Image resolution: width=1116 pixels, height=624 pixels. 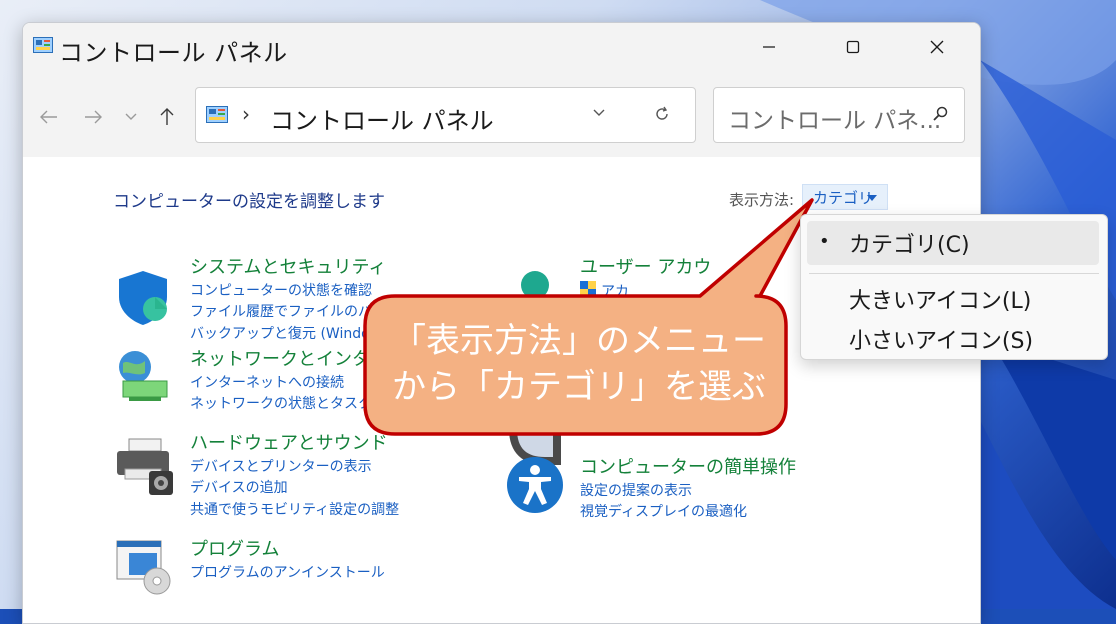 I want to click on printer-icon, so click(x=145, y=466).